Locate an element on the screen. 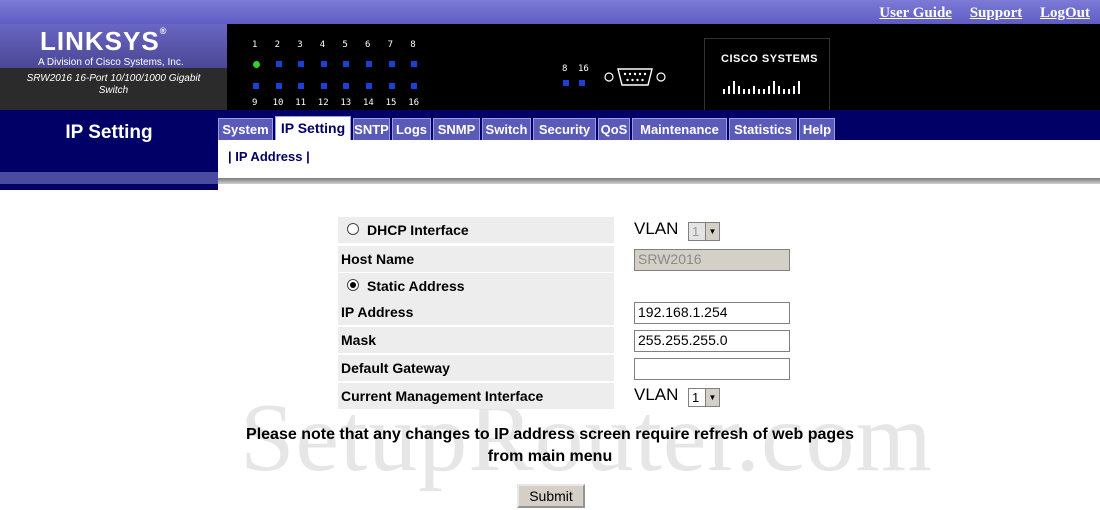  tab-sntp: SNTP is located at coordinates (371, 129).